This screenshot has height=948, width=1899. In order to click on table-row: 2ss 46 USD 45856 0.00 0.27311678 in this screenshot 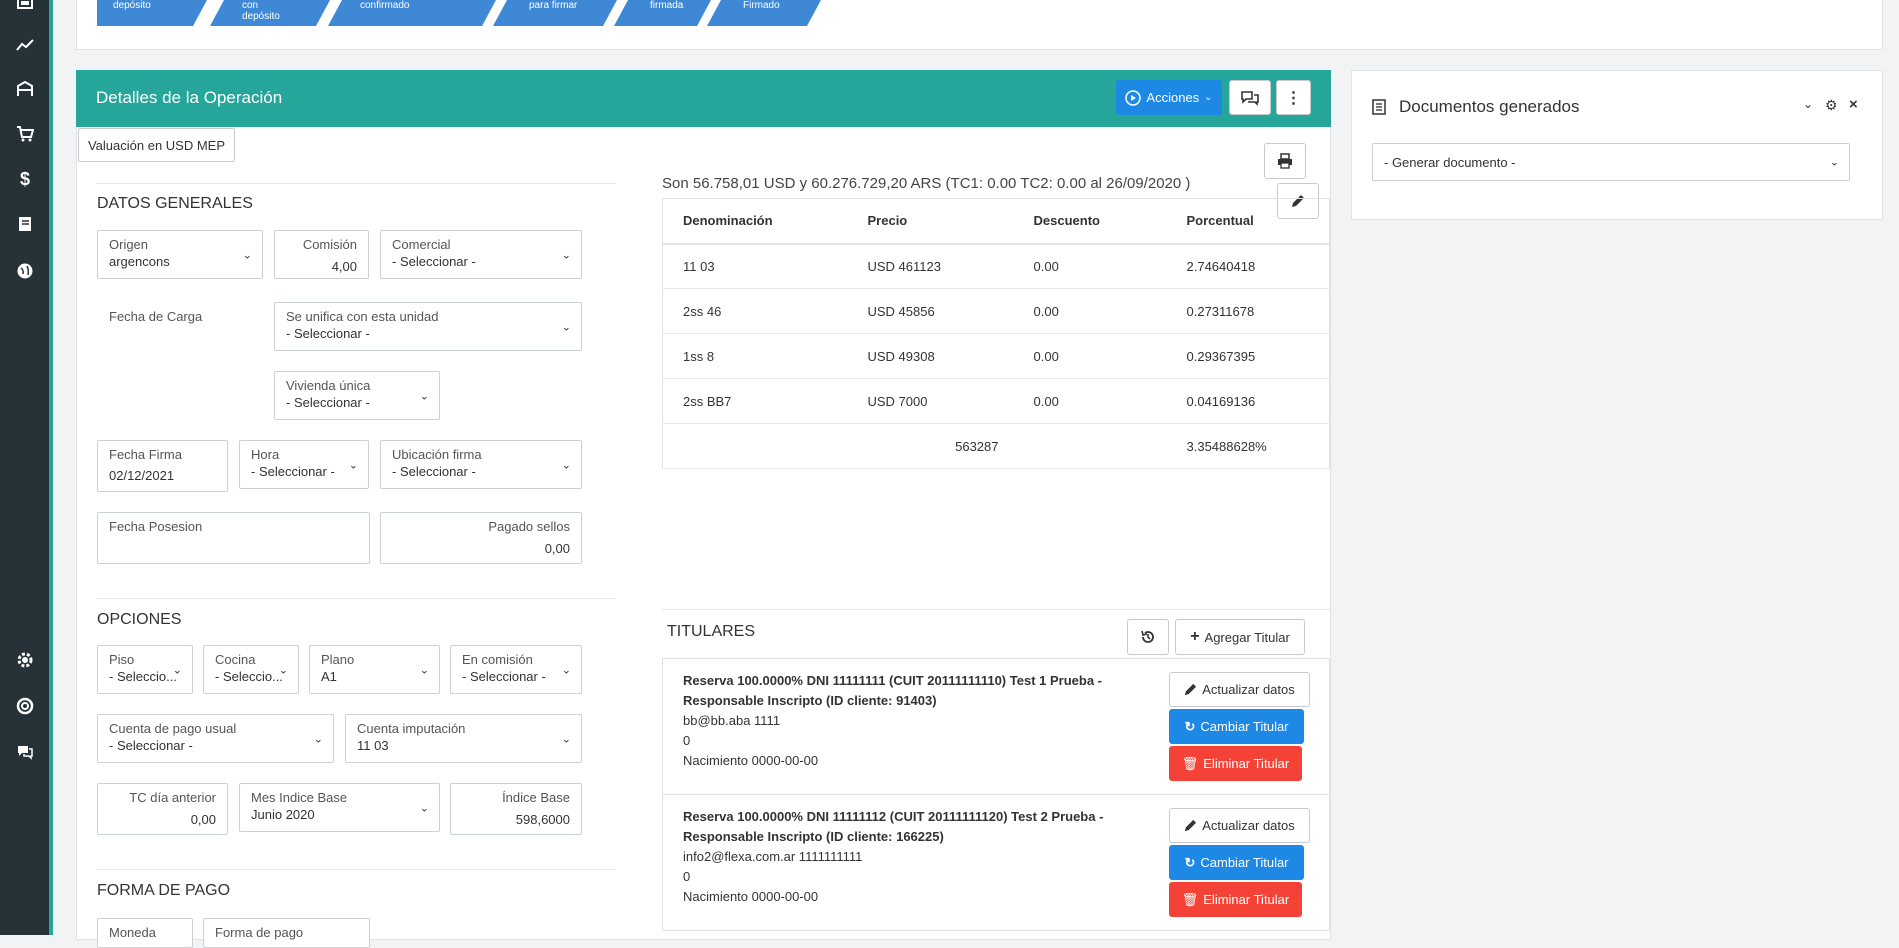, I will do `click(996, 311)`.